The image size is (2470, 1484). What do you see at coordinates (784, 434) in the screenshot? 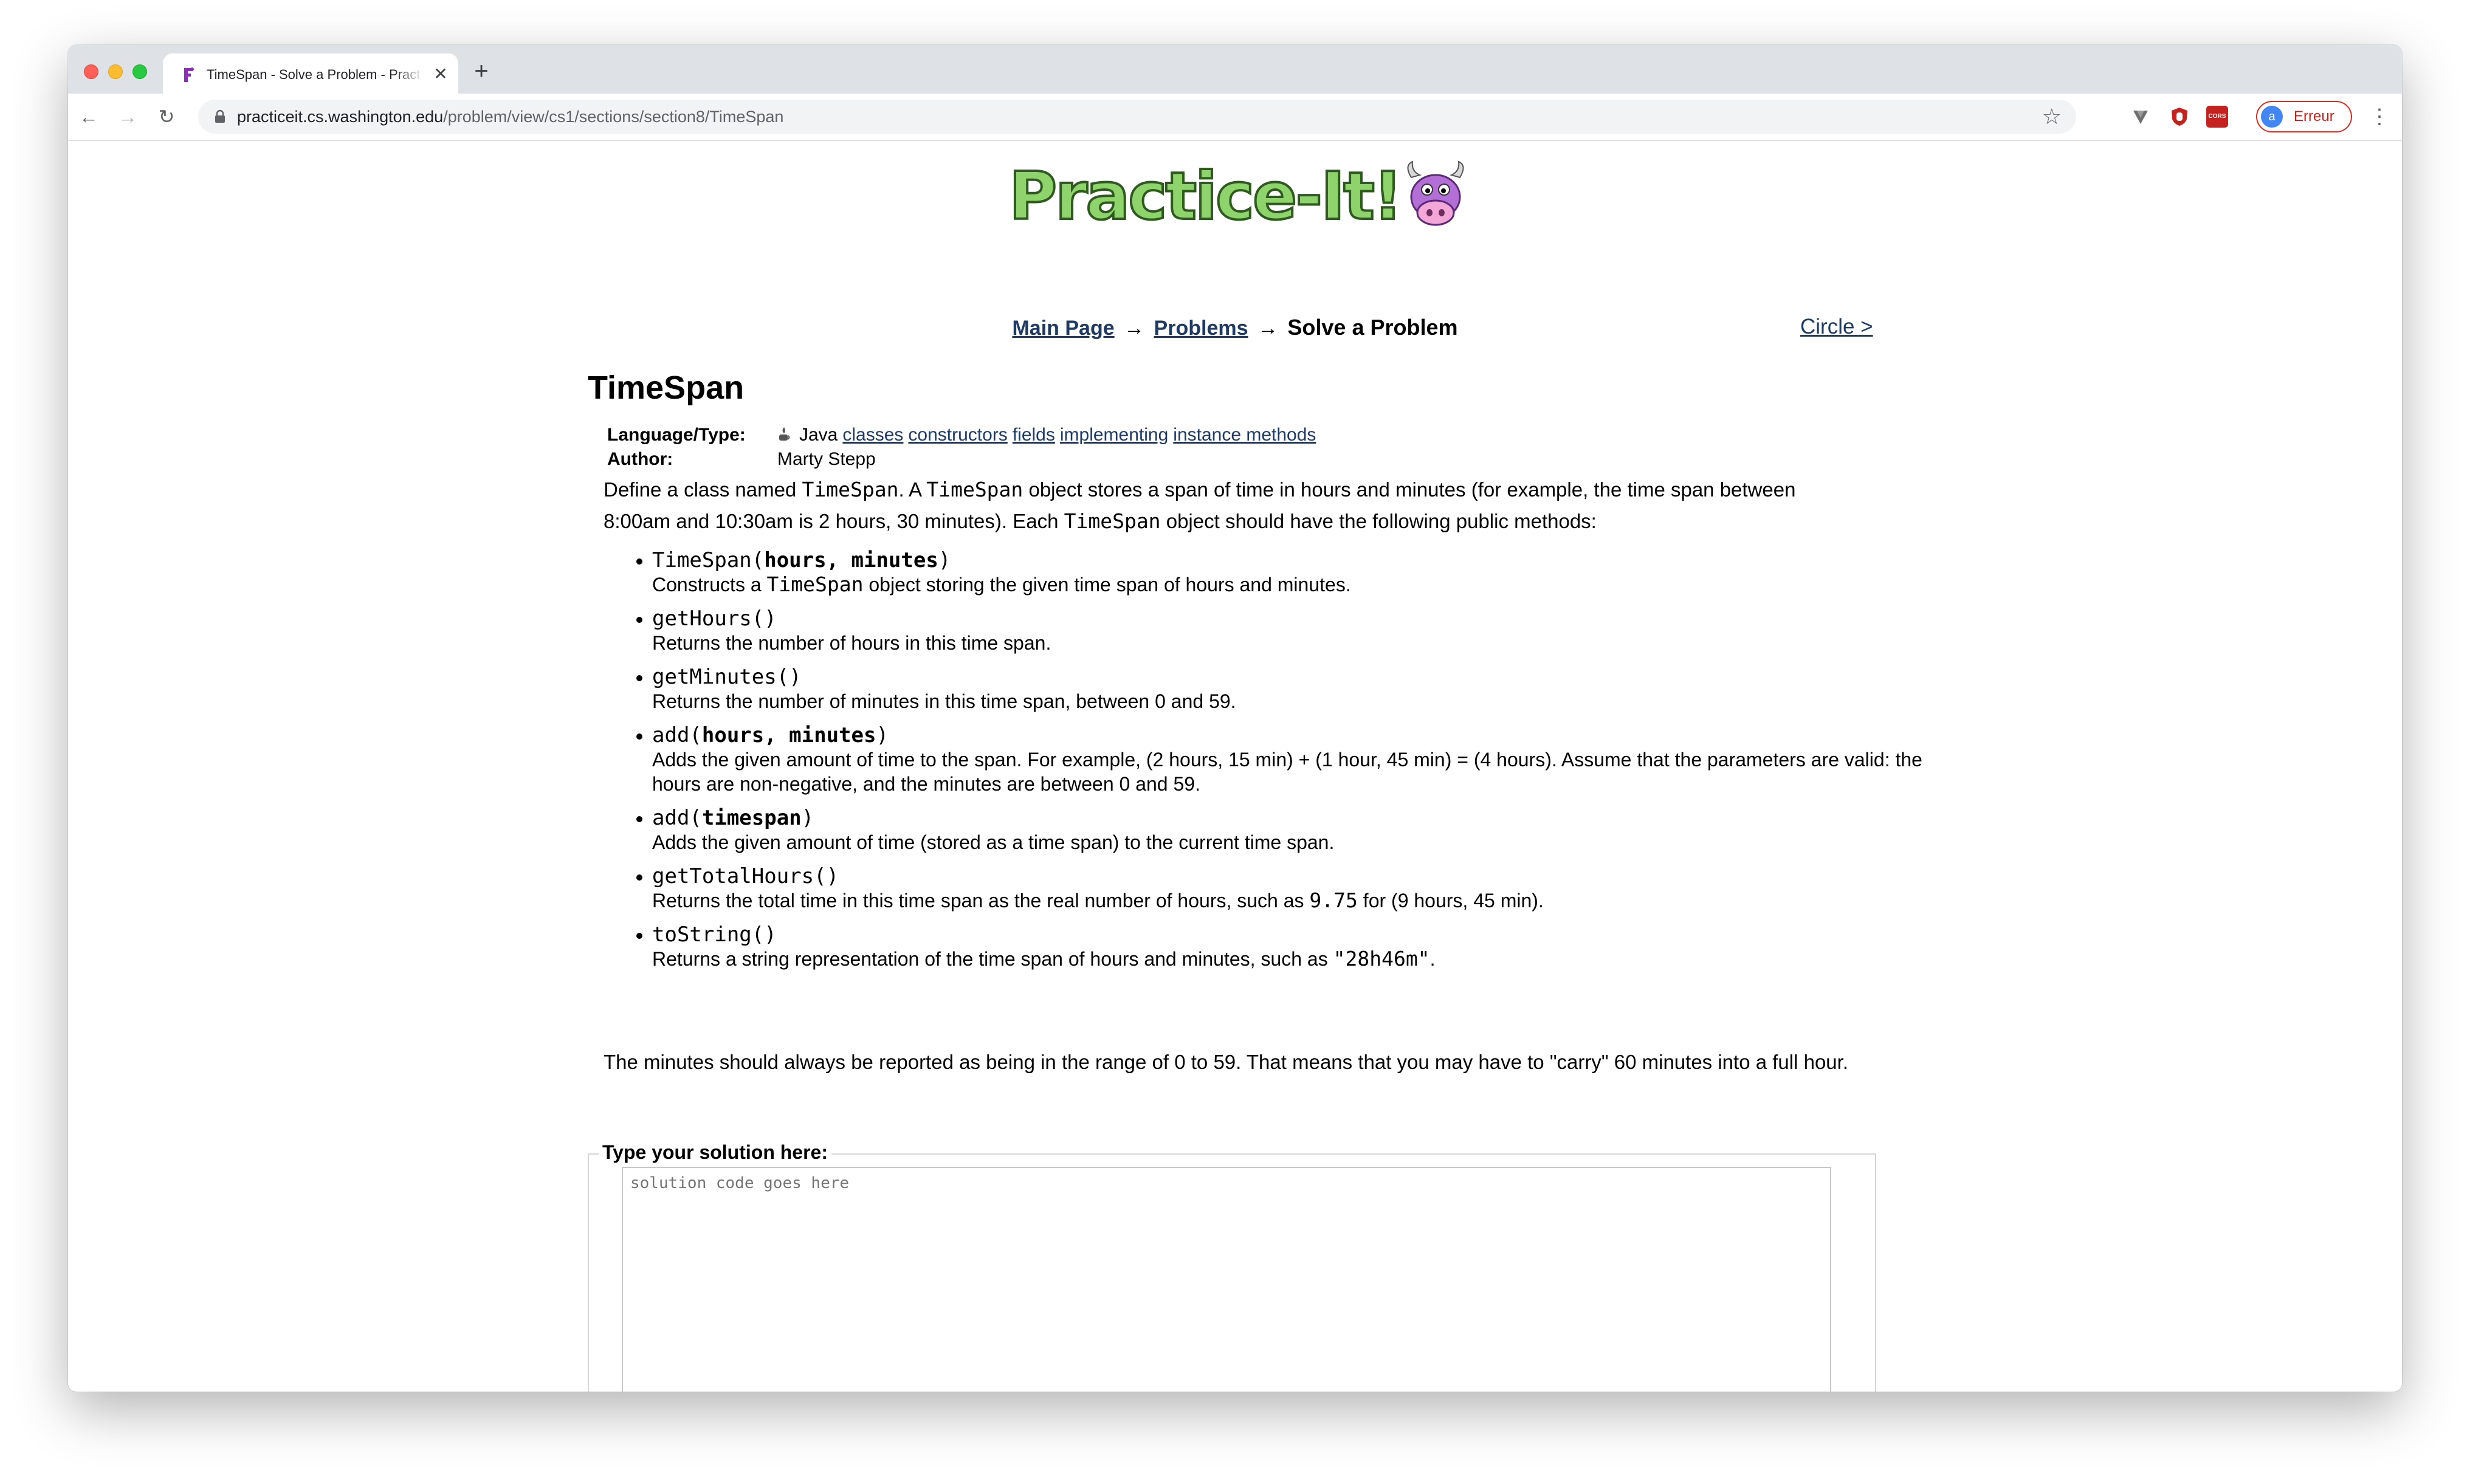
I see `java-cup-icon` at bounding box center [784, 434].